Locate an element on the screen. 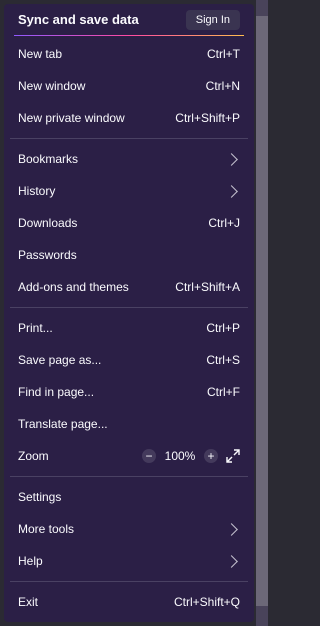 Image resolution: width=320 pixels, height=626 pixels. shortcut-text: Ctrl+T is located at coordinates (223, 54).